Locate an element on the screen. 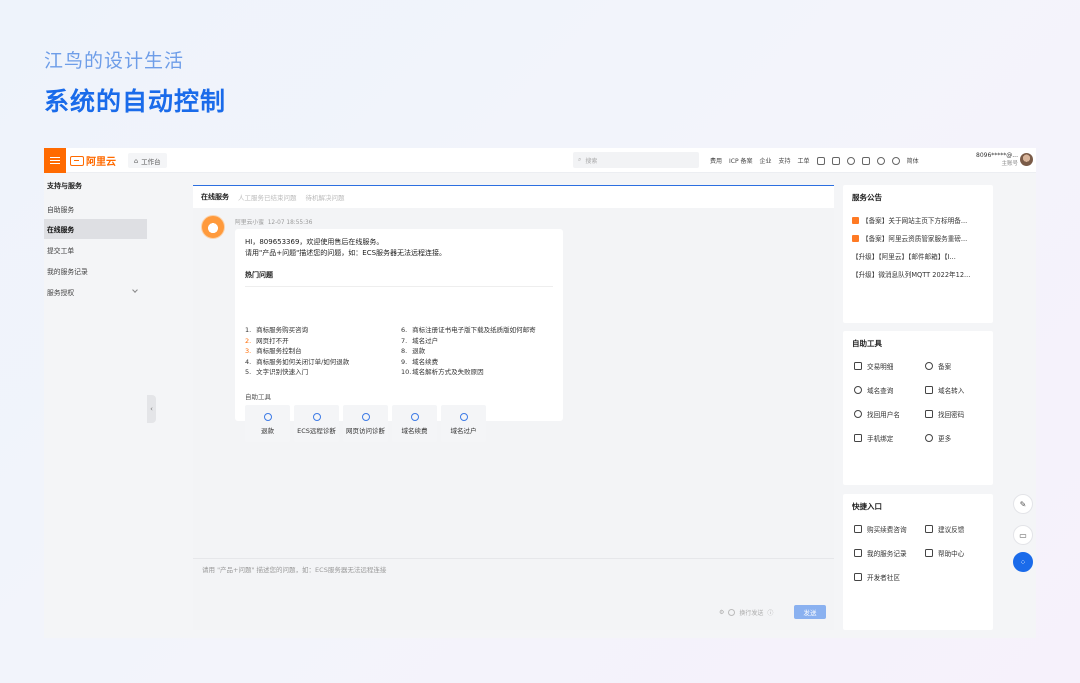 This screenshot has width=1080, height=683. tab-pending: 待机解决问题 is located at coordinates (325, 197).